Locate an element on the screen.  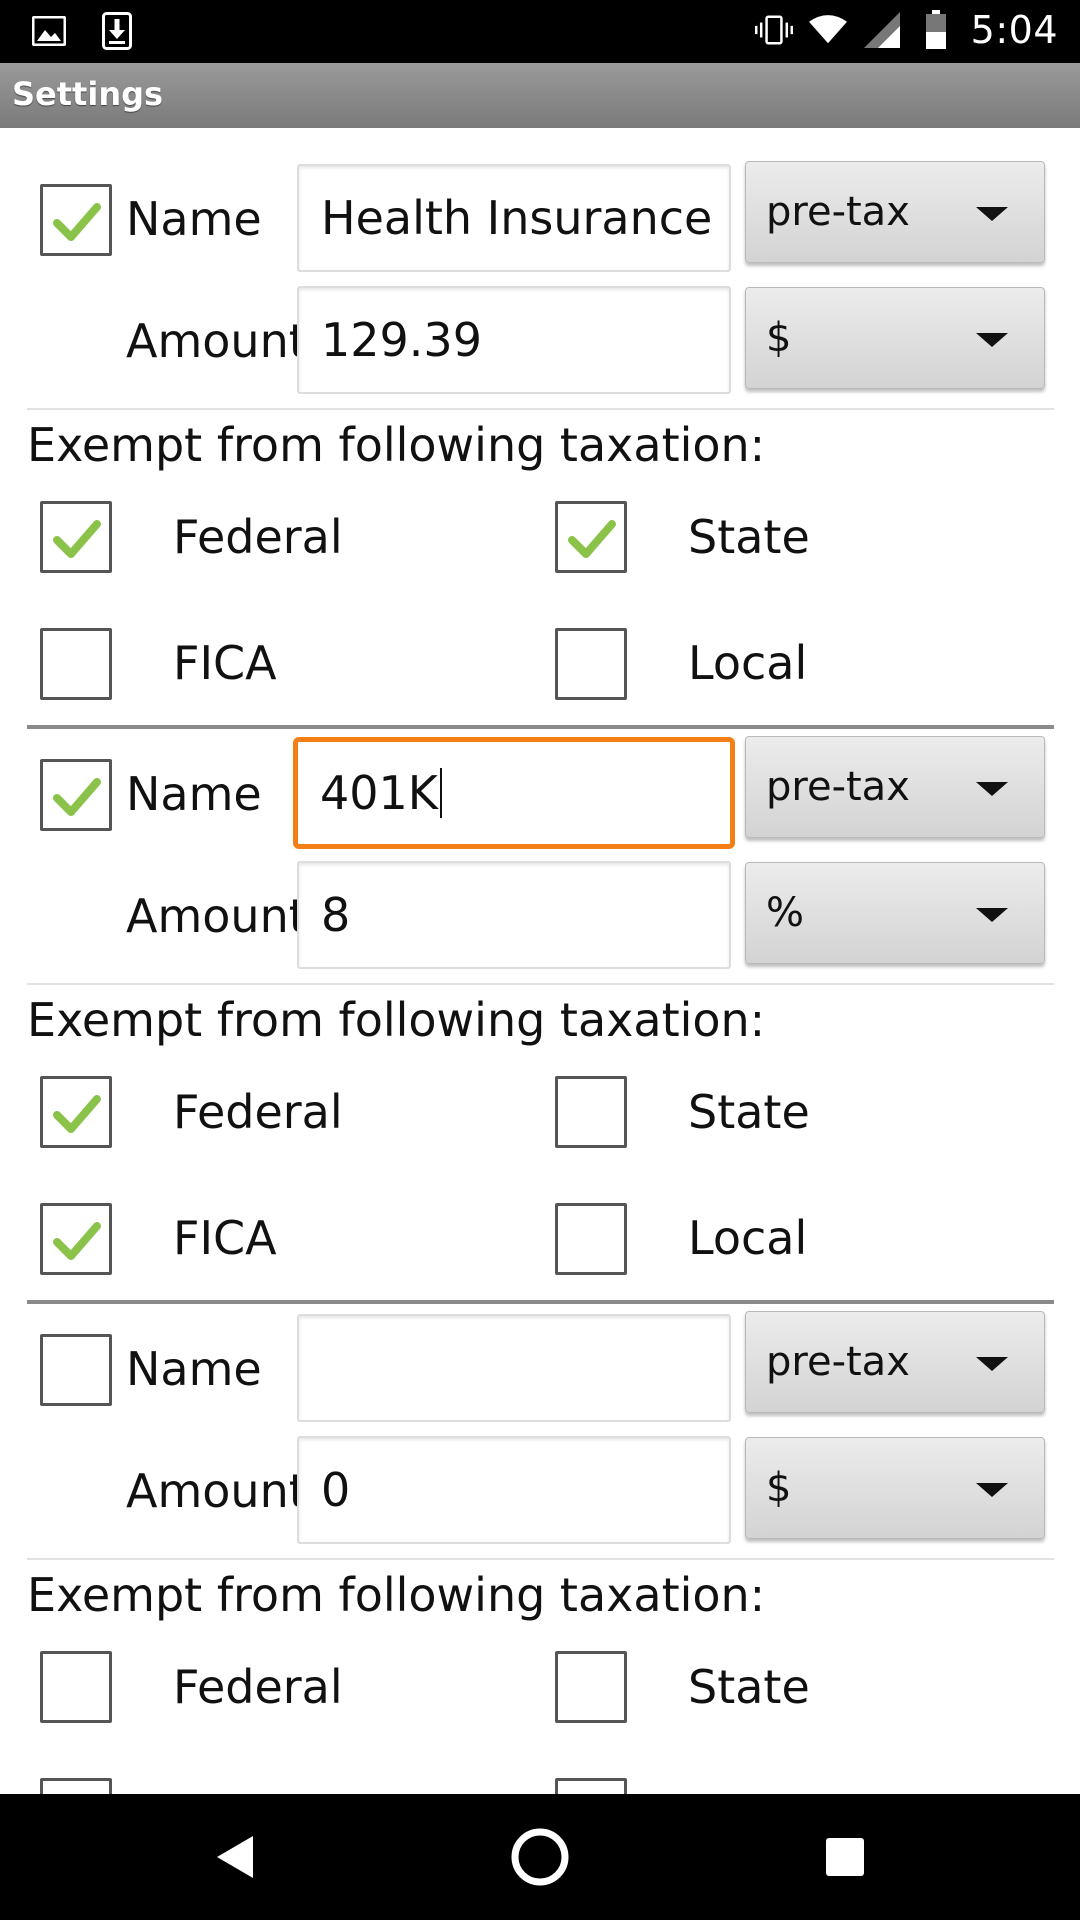
page-title: Settings is located at coordinates (88, 94).